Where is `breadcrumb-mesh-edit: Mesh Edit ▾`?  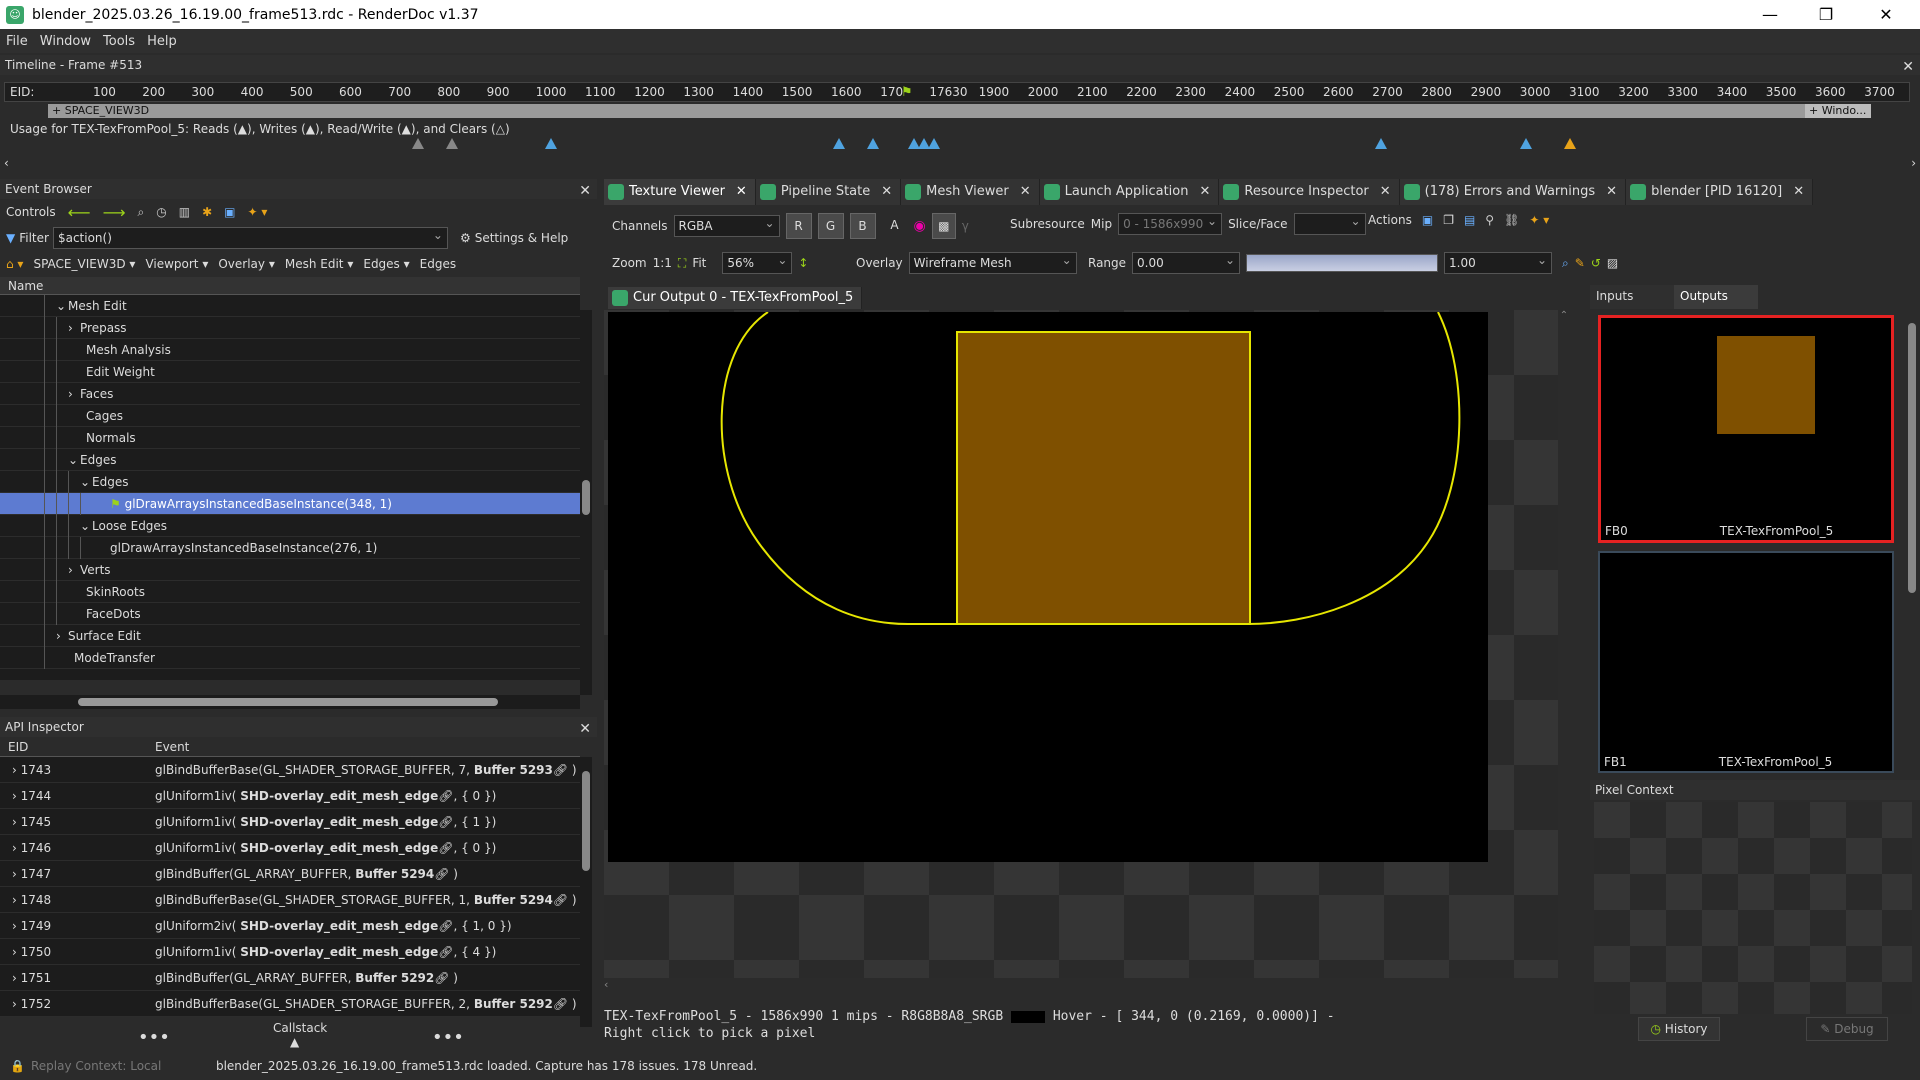
breadcrumb-mesh-edit: Mesh Edit ▾ is located at coordinates (319, 264).